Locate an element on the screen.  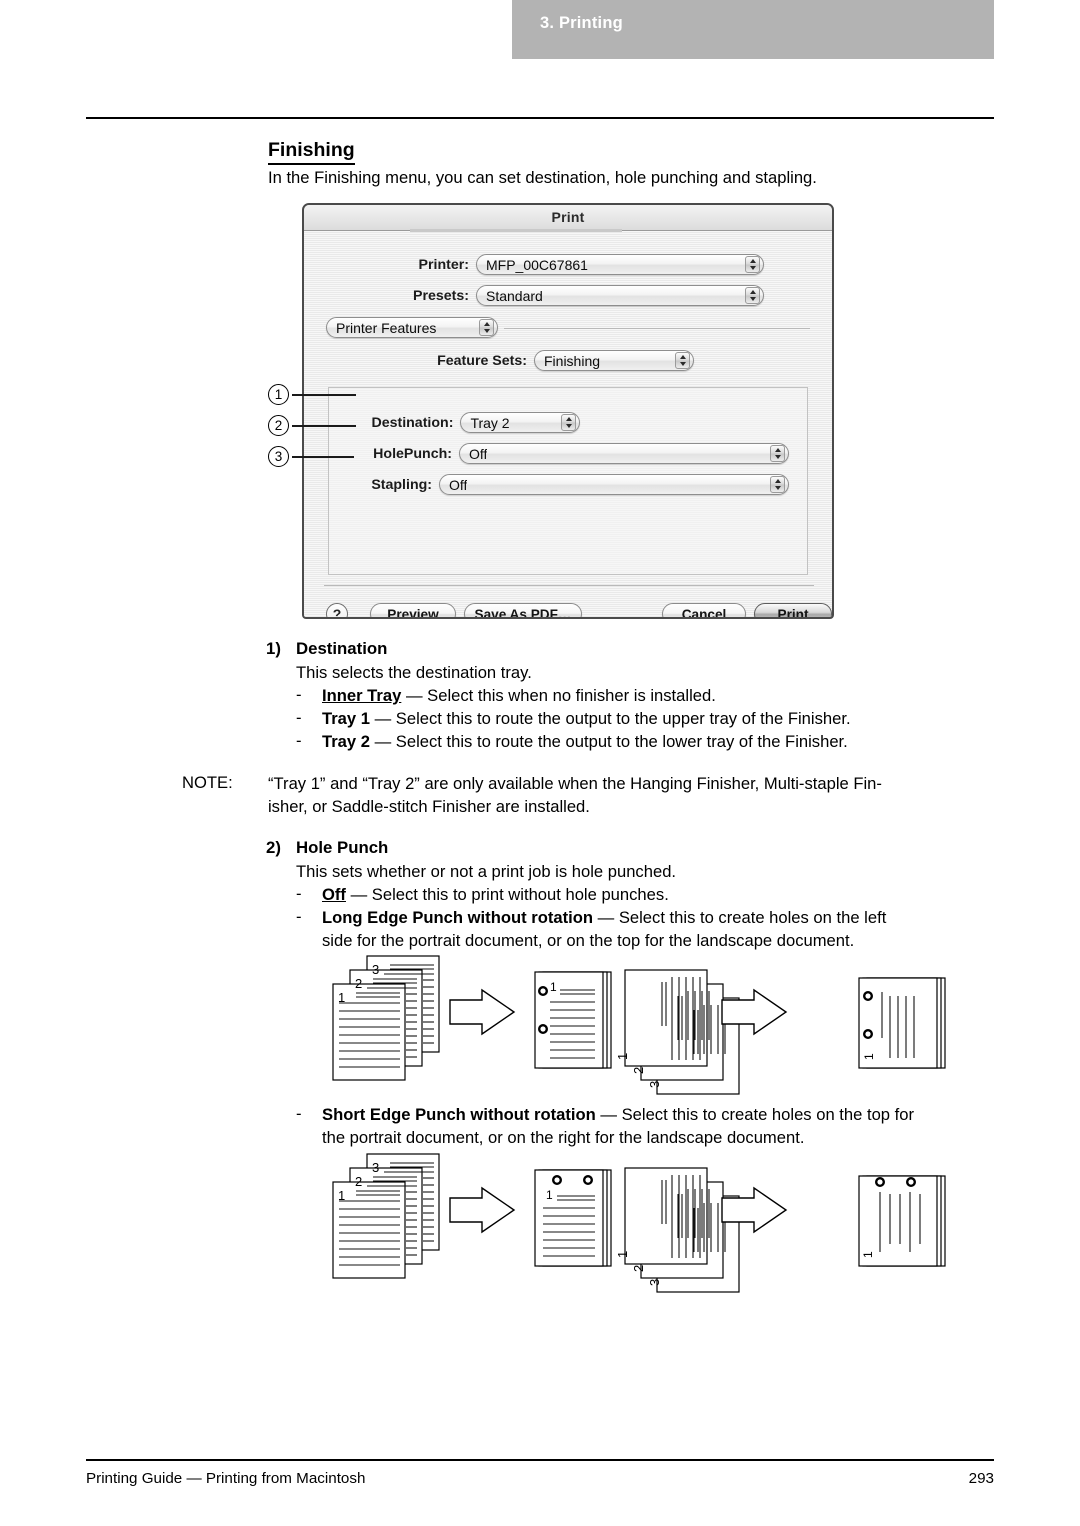
page-number: 293 is located at coordinates (981, 1478).